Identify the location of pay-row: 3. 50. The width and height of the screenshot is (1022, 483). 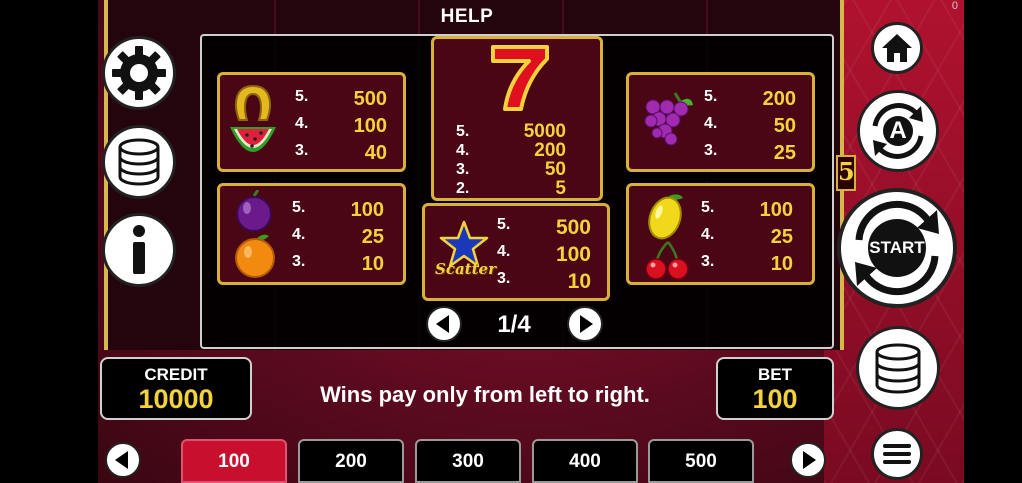
(511, 169).